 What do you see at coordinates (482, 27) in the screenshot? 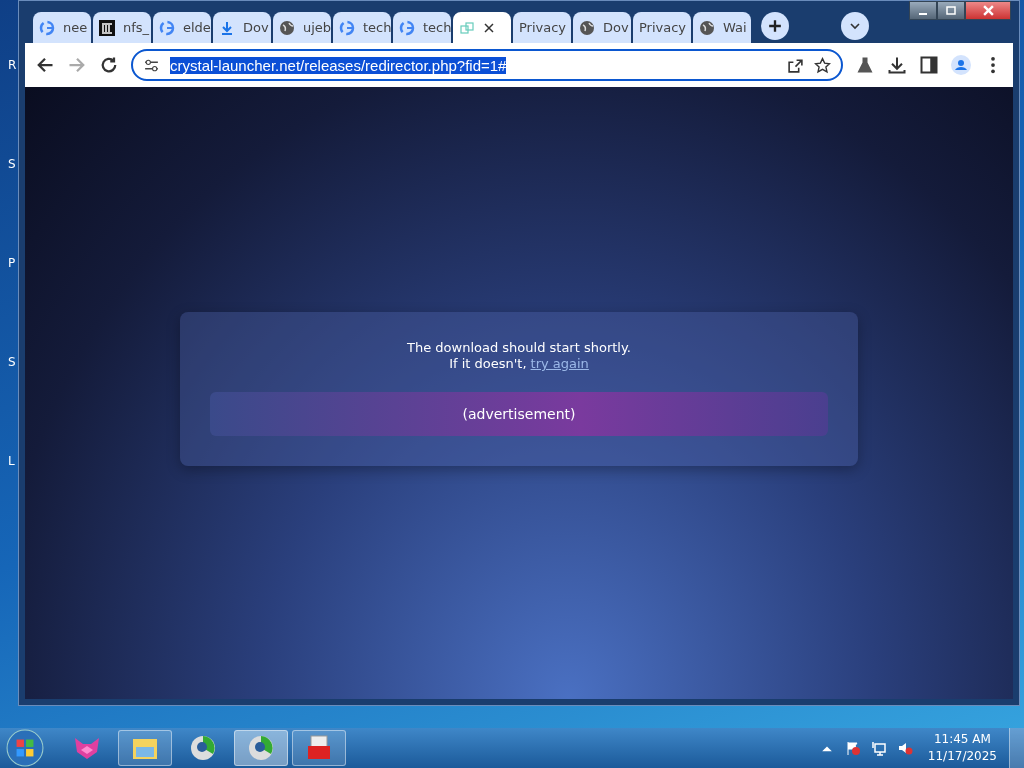
I see `browser-tab` at bounding box center [482, 27].